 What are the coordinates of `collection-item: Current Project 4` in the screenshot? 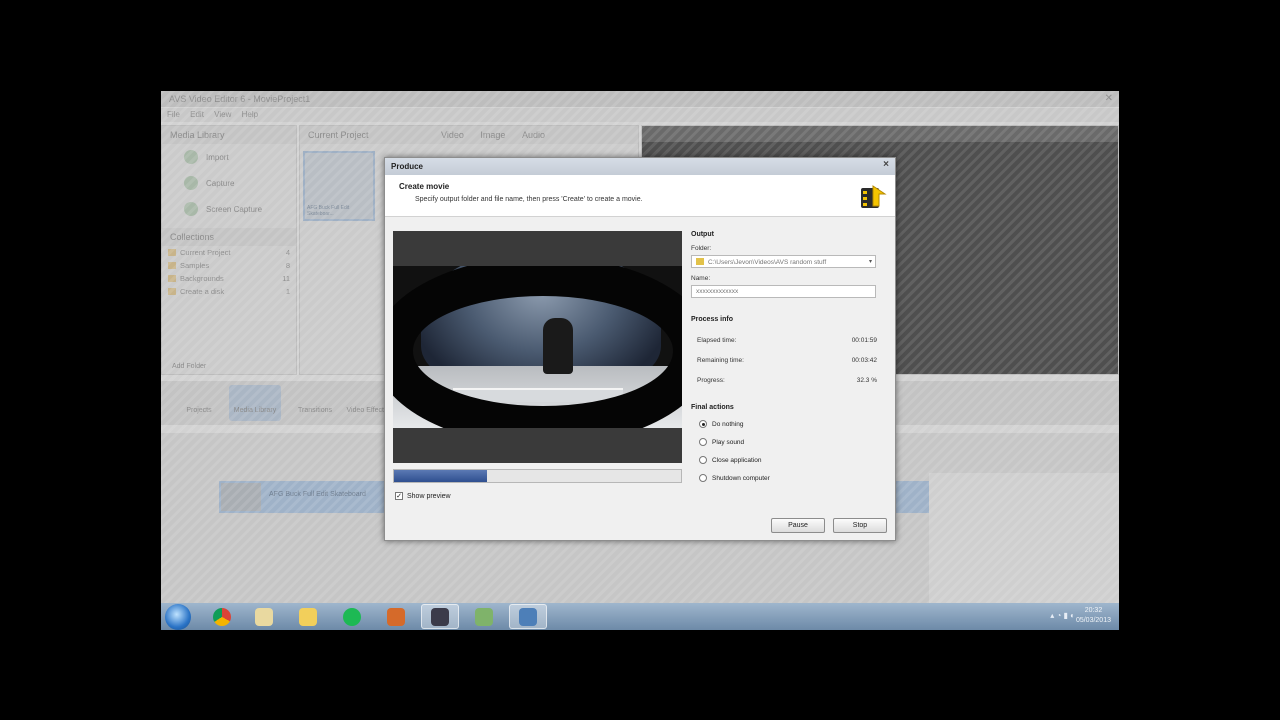 It's located at (229, 252).